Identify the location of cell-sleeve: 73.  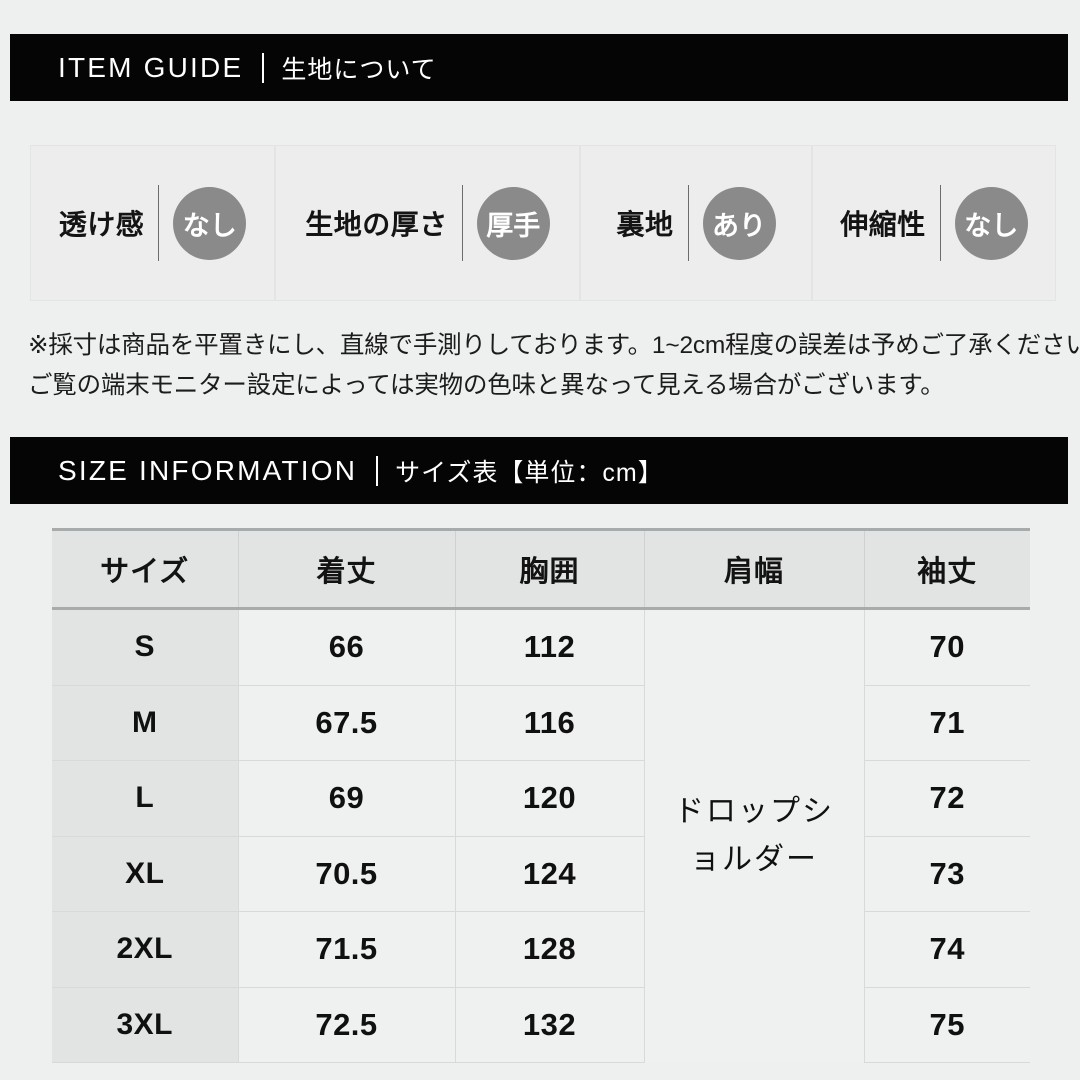
(946, 874).